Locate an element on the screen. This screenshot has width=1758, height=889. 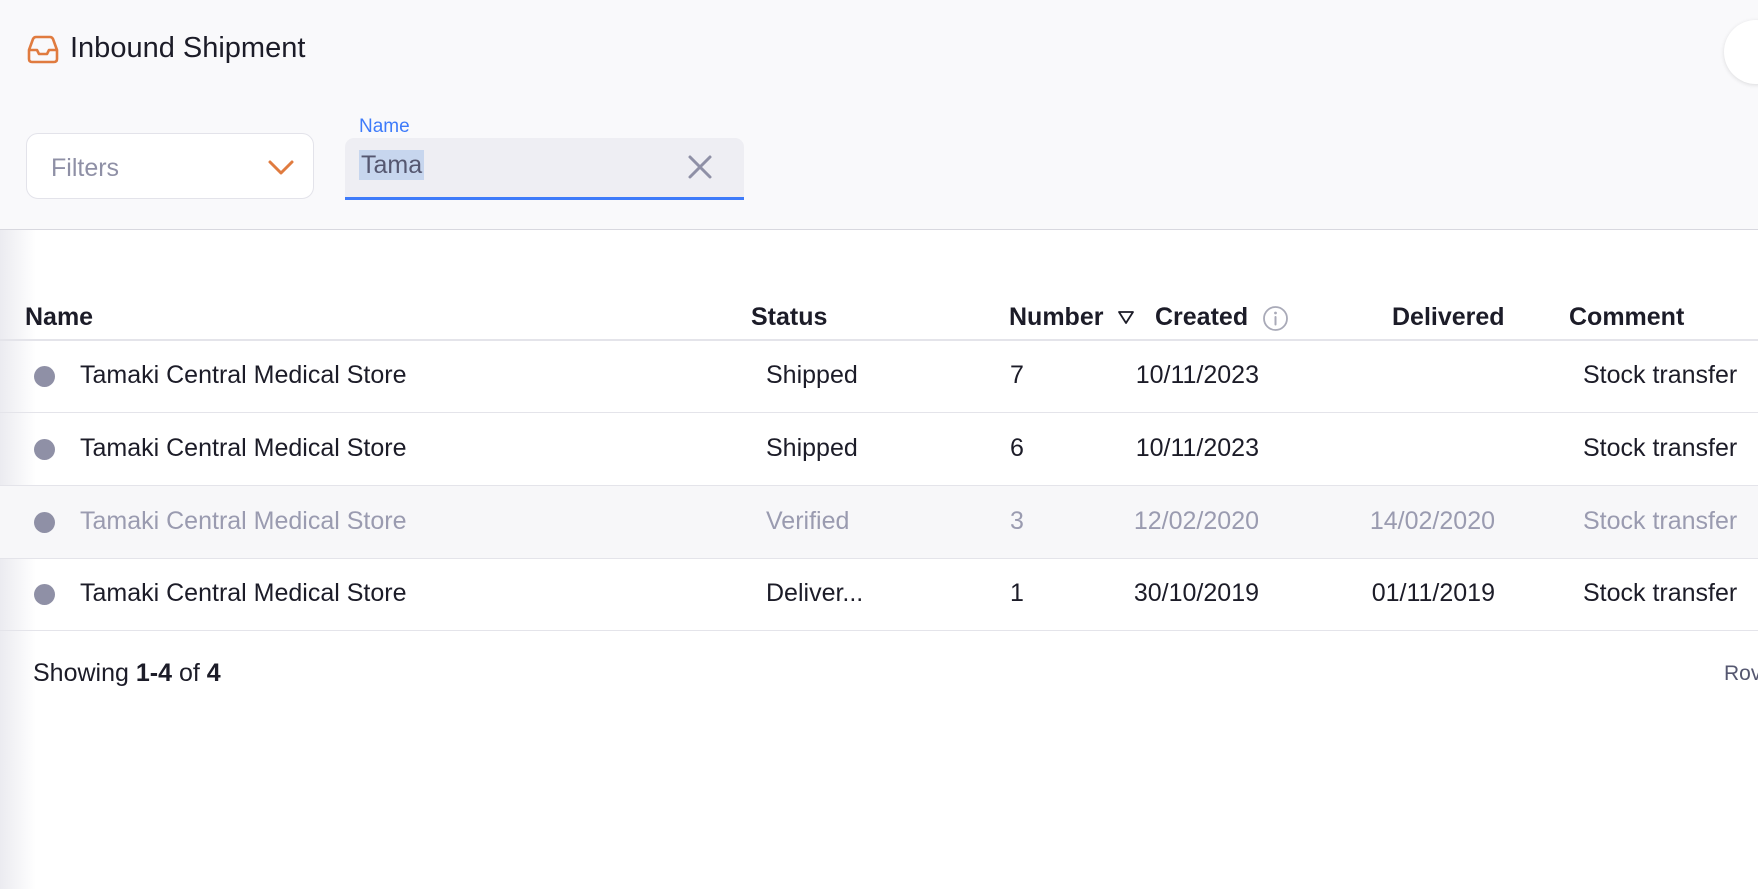
page-title: Inbound Shipment is located at coordinates (188, 48).